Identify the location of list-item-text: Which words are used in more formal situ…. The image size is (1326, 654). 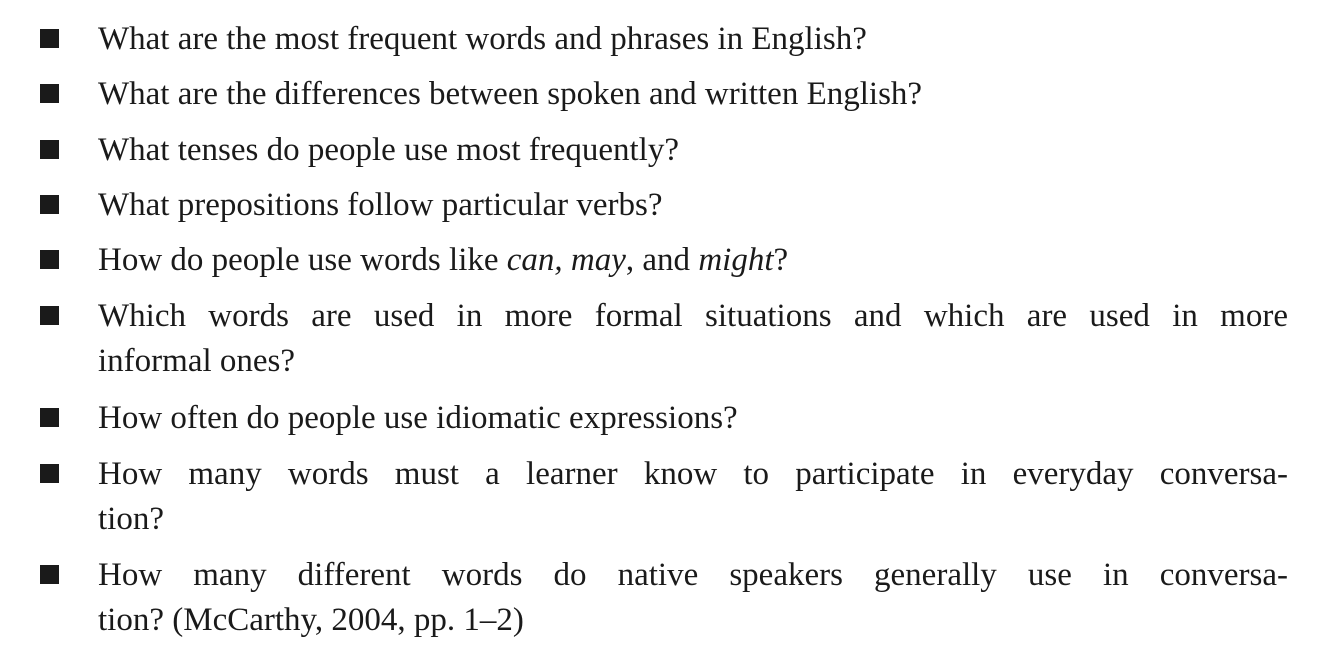
(693, 339).